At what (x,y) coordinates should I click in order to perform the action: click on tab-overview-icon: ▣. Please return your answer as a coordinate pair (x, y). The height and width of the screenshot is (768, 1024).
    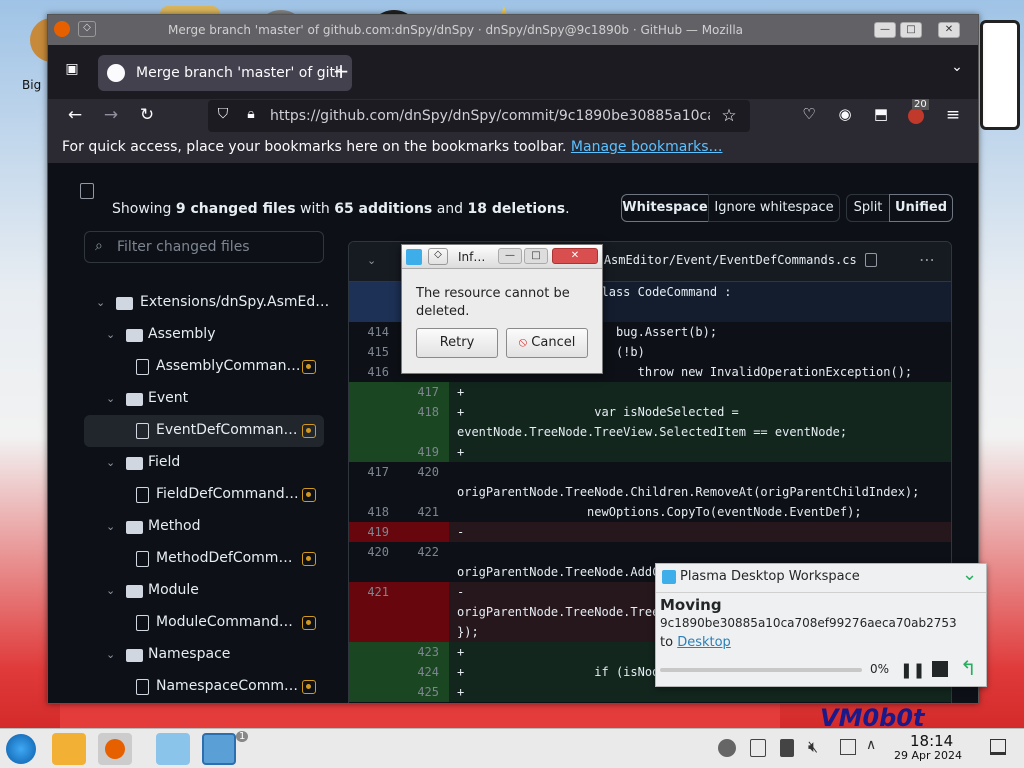
    Looking at the image, I should click on (72, 69).